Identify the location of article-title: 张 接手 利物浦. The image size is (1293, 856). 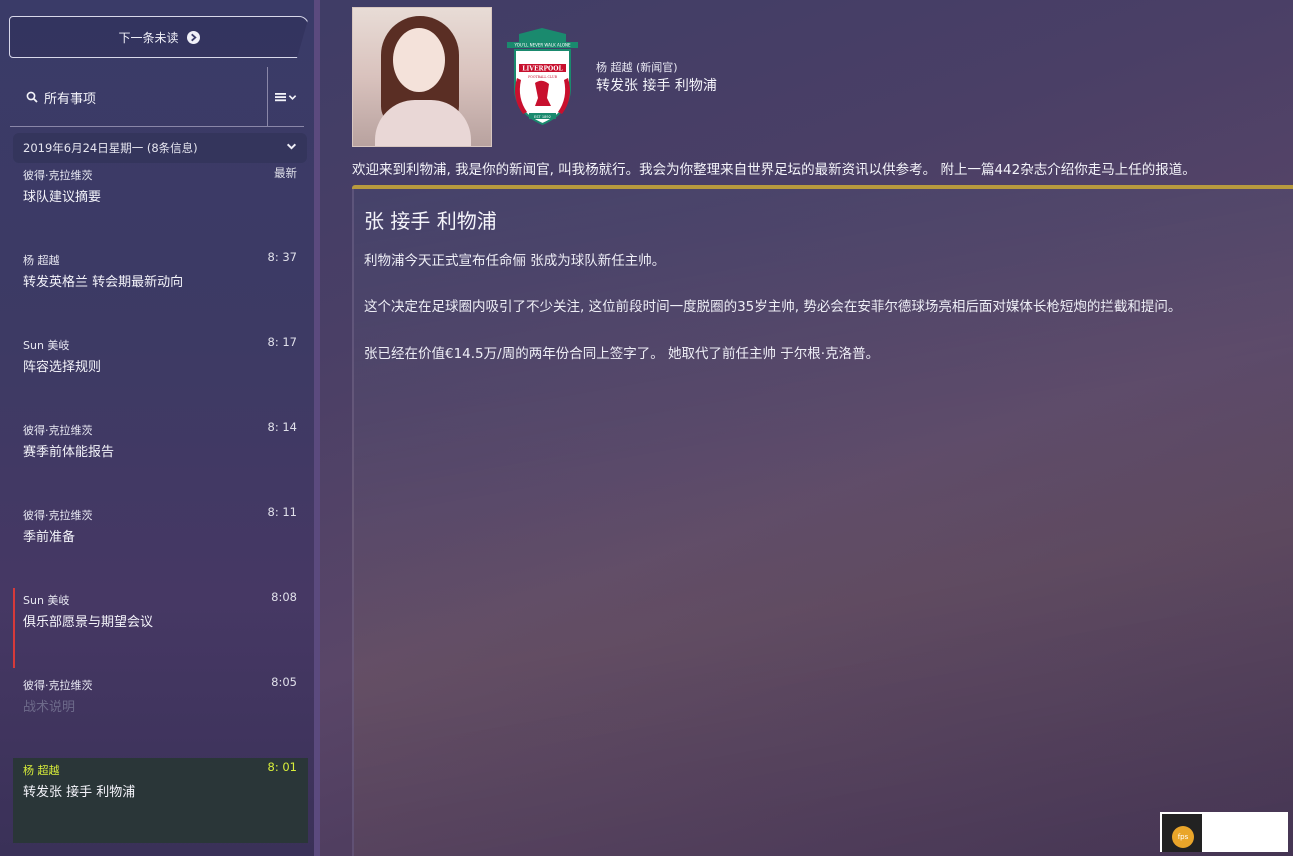
(430, 221).